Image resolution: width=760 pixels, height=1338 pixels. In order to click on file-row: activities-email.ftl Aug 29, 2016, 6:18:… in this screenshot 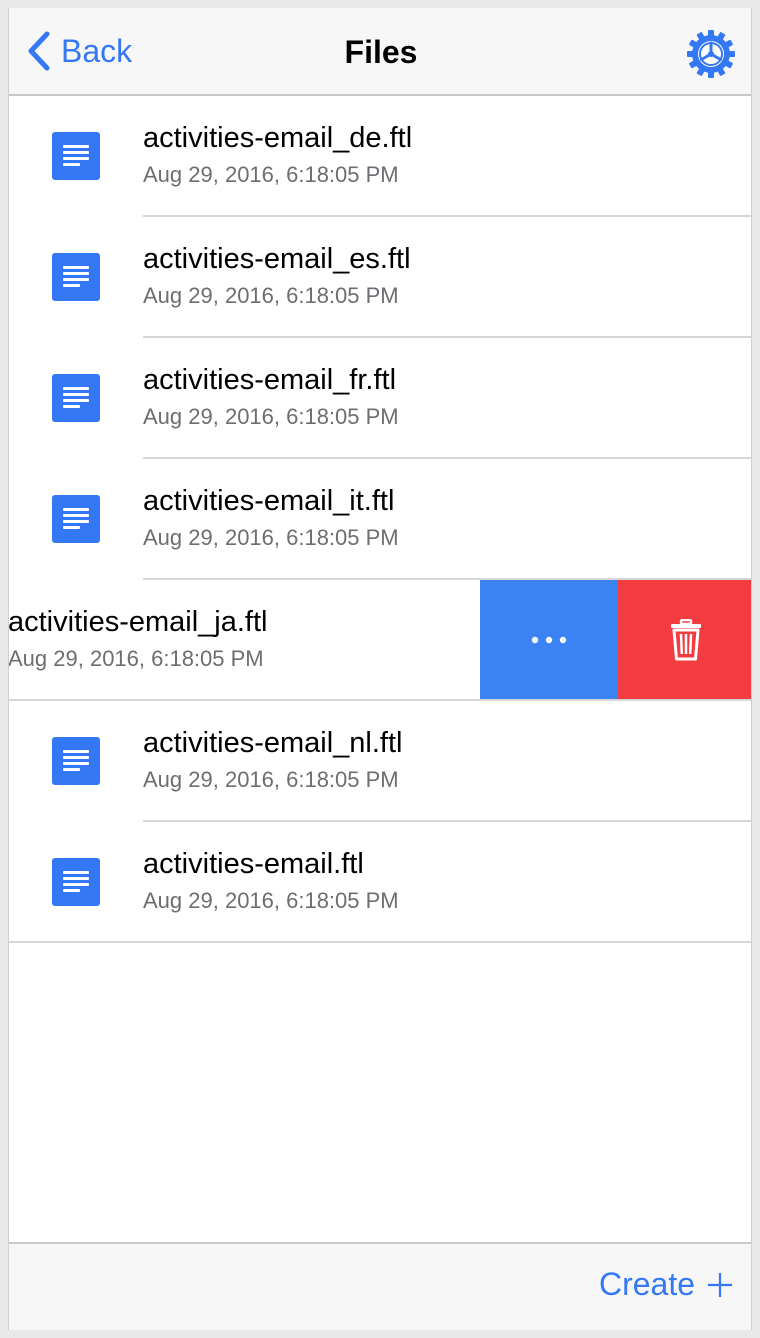, I will do `click(380, 882)`.